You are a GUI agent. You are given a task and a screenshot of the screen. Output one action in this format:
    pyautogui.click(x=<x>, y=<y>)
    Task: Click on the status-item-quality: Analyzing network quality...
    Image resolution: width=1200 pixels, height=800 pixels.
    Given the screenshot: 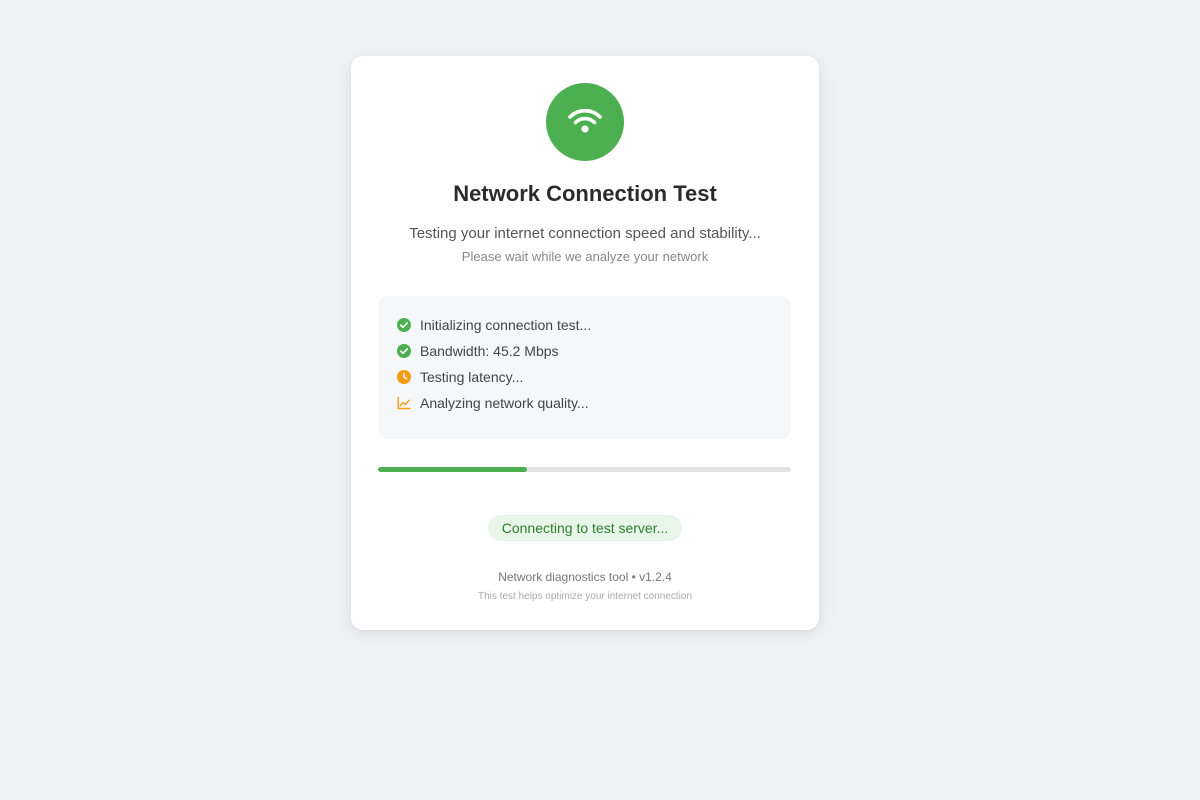 What is the action you would take?
    pyautogui.click(x=584, y=403)
    